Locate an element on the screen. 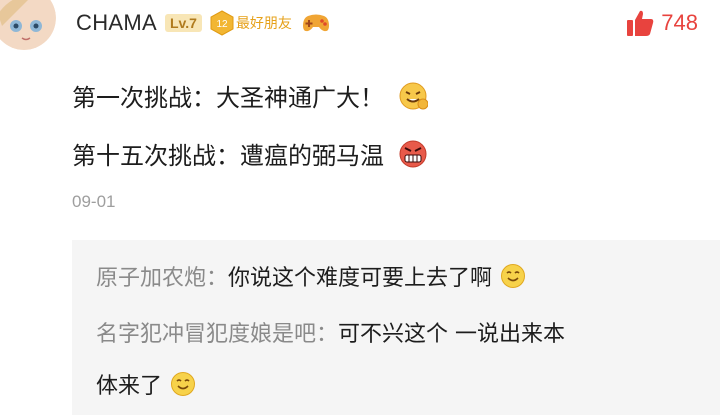 Image resolution: width=720 pixels, height=415 pixels. comment-line-1: 第一次挑战：大圣神通广大！ is located at coordinates (228, 98).